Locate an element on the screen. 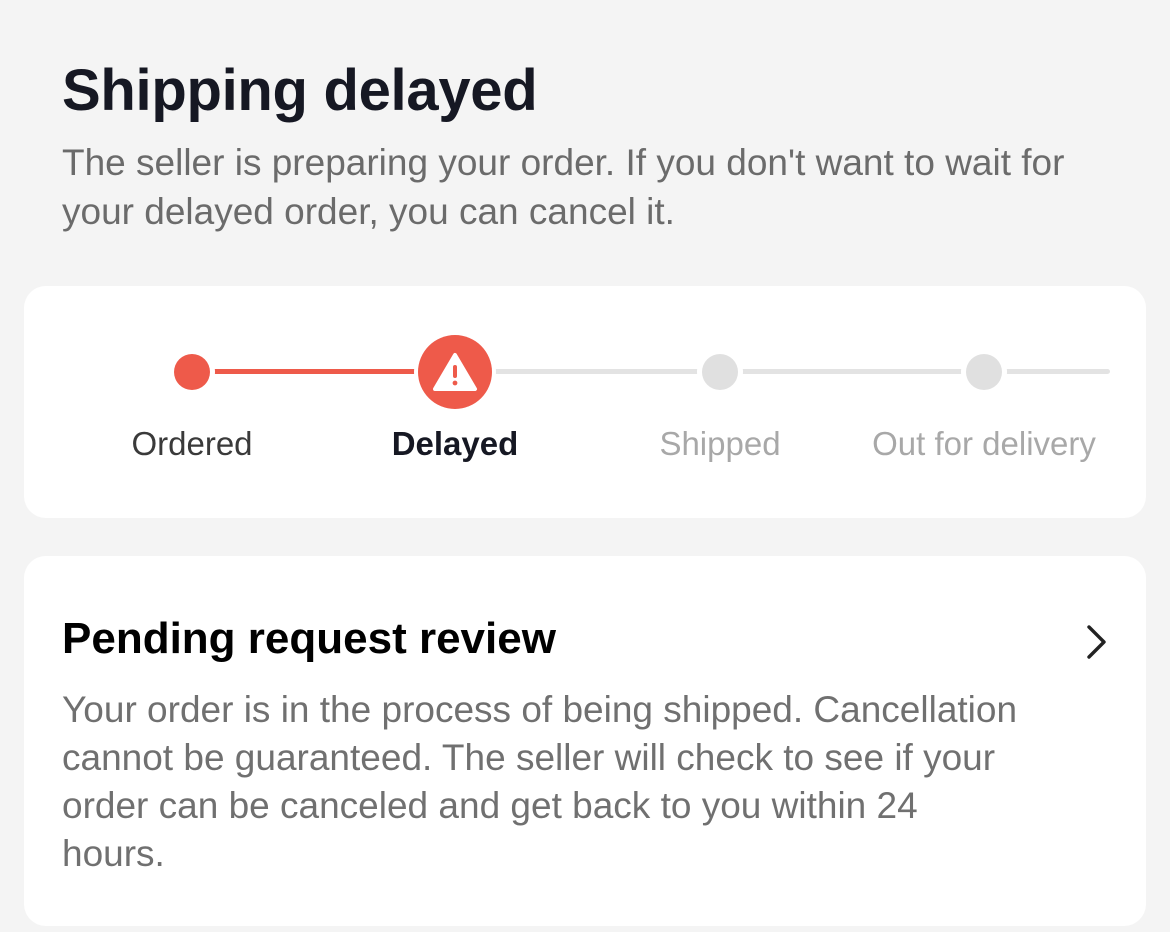  chevron-right-icon is located at coordinates (1097, 642).